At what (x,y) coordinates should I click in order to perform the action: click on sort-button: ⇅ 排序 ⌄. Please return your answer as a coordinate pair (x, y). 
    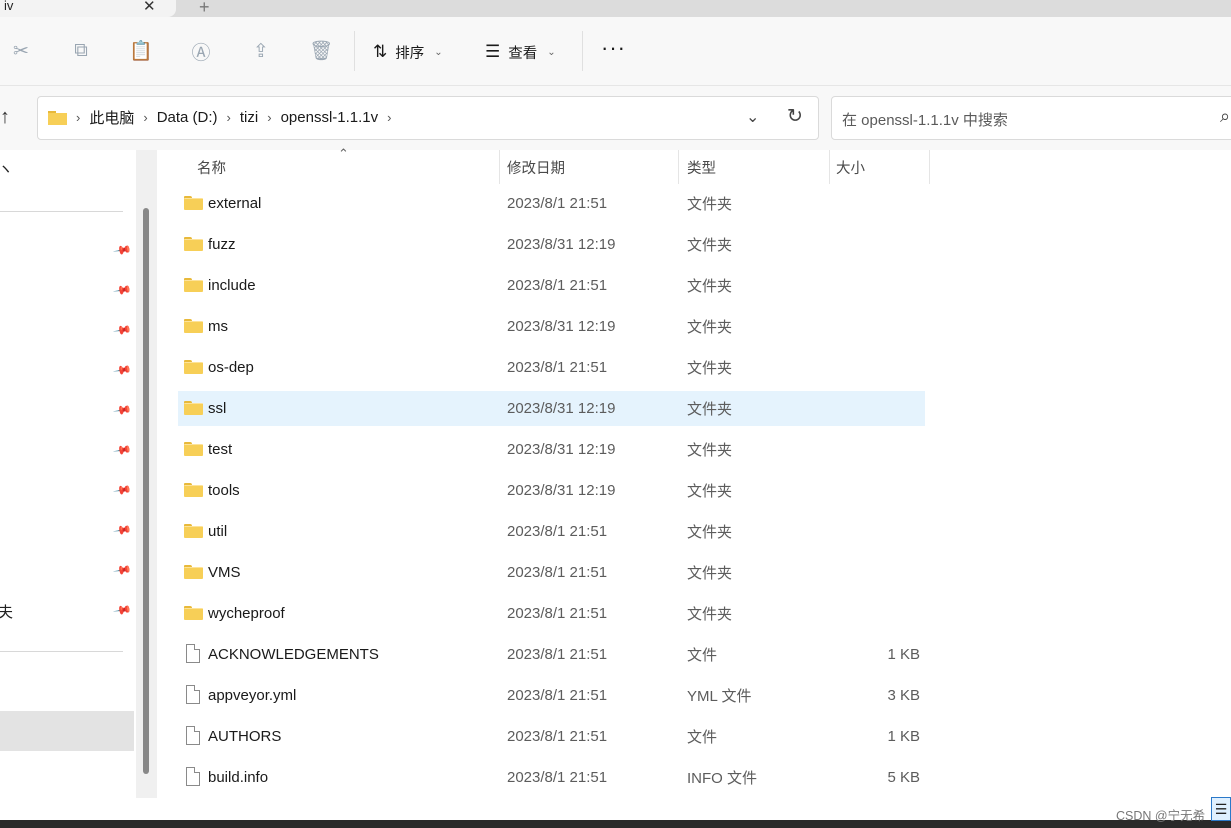
    Looking at the image, I should click on (408, 52).